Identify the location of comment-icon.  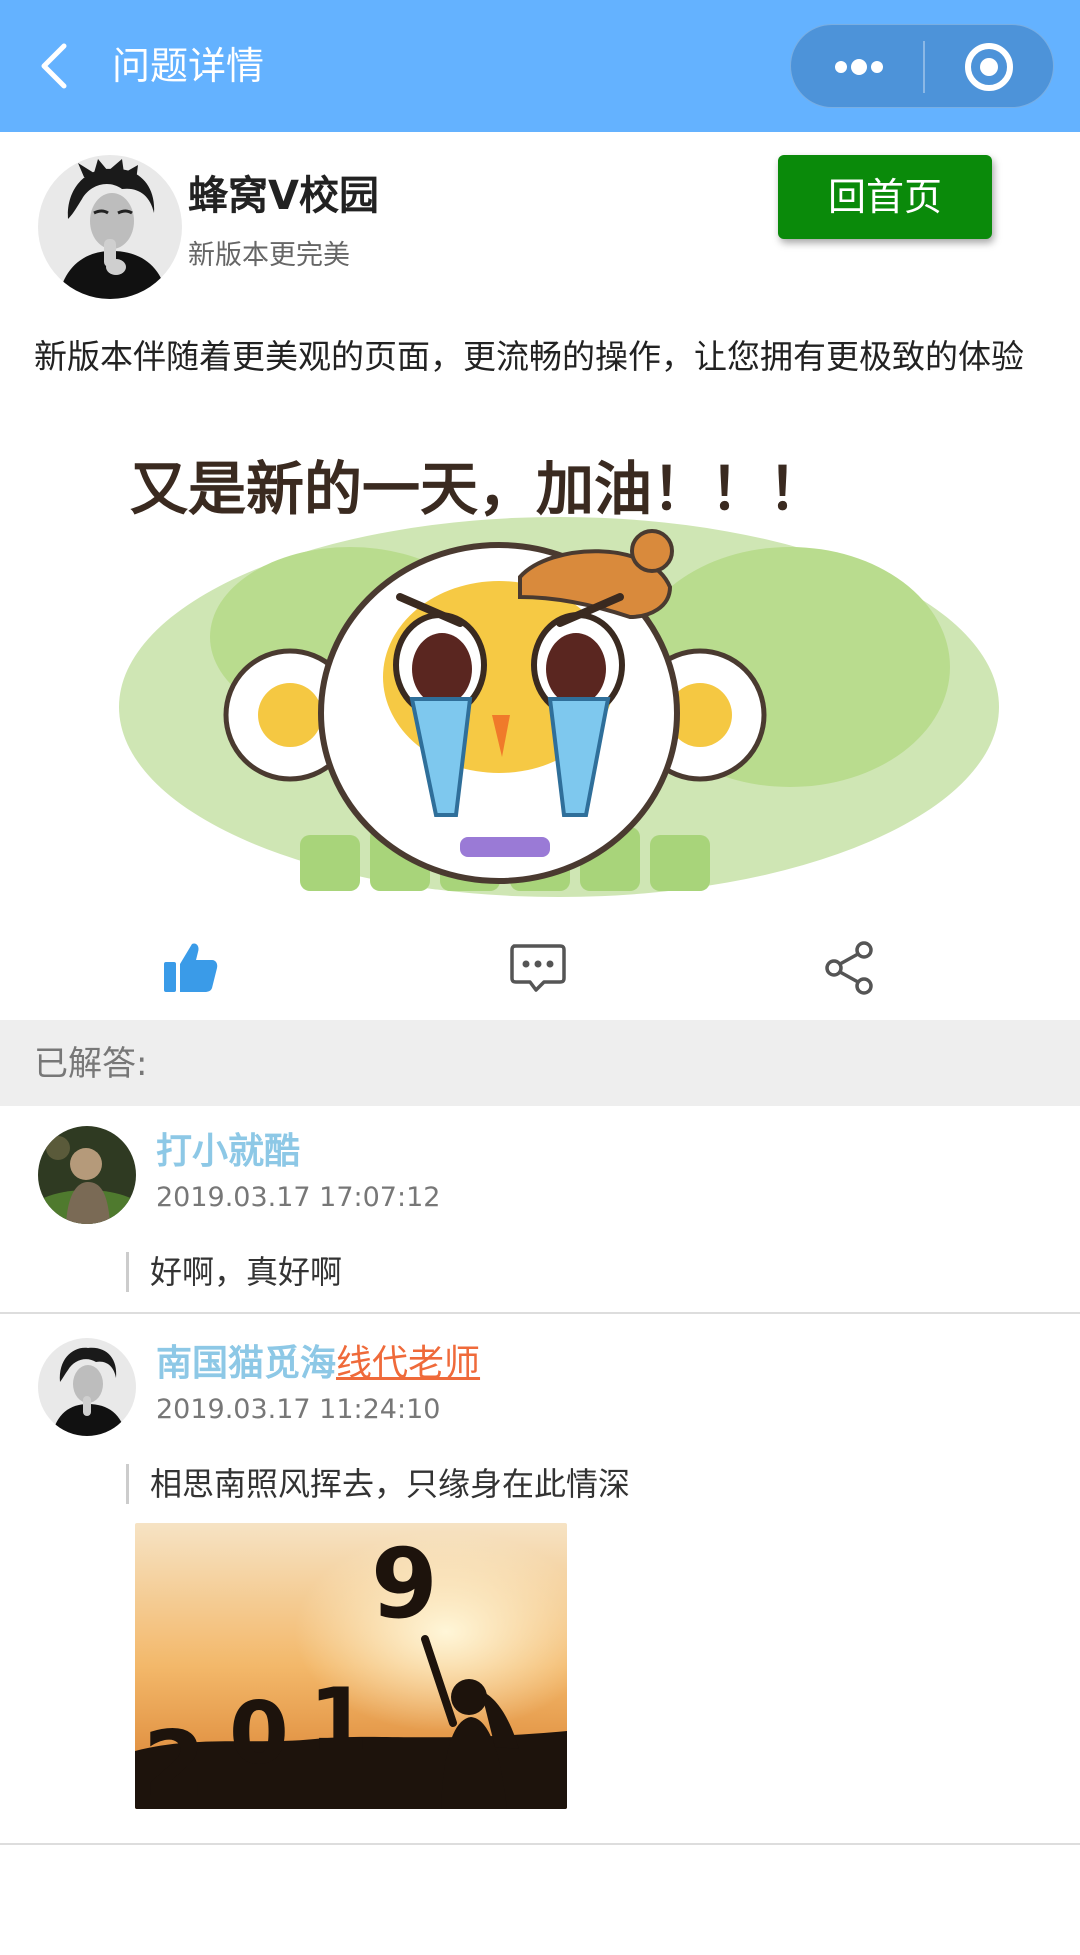
(538, 968).